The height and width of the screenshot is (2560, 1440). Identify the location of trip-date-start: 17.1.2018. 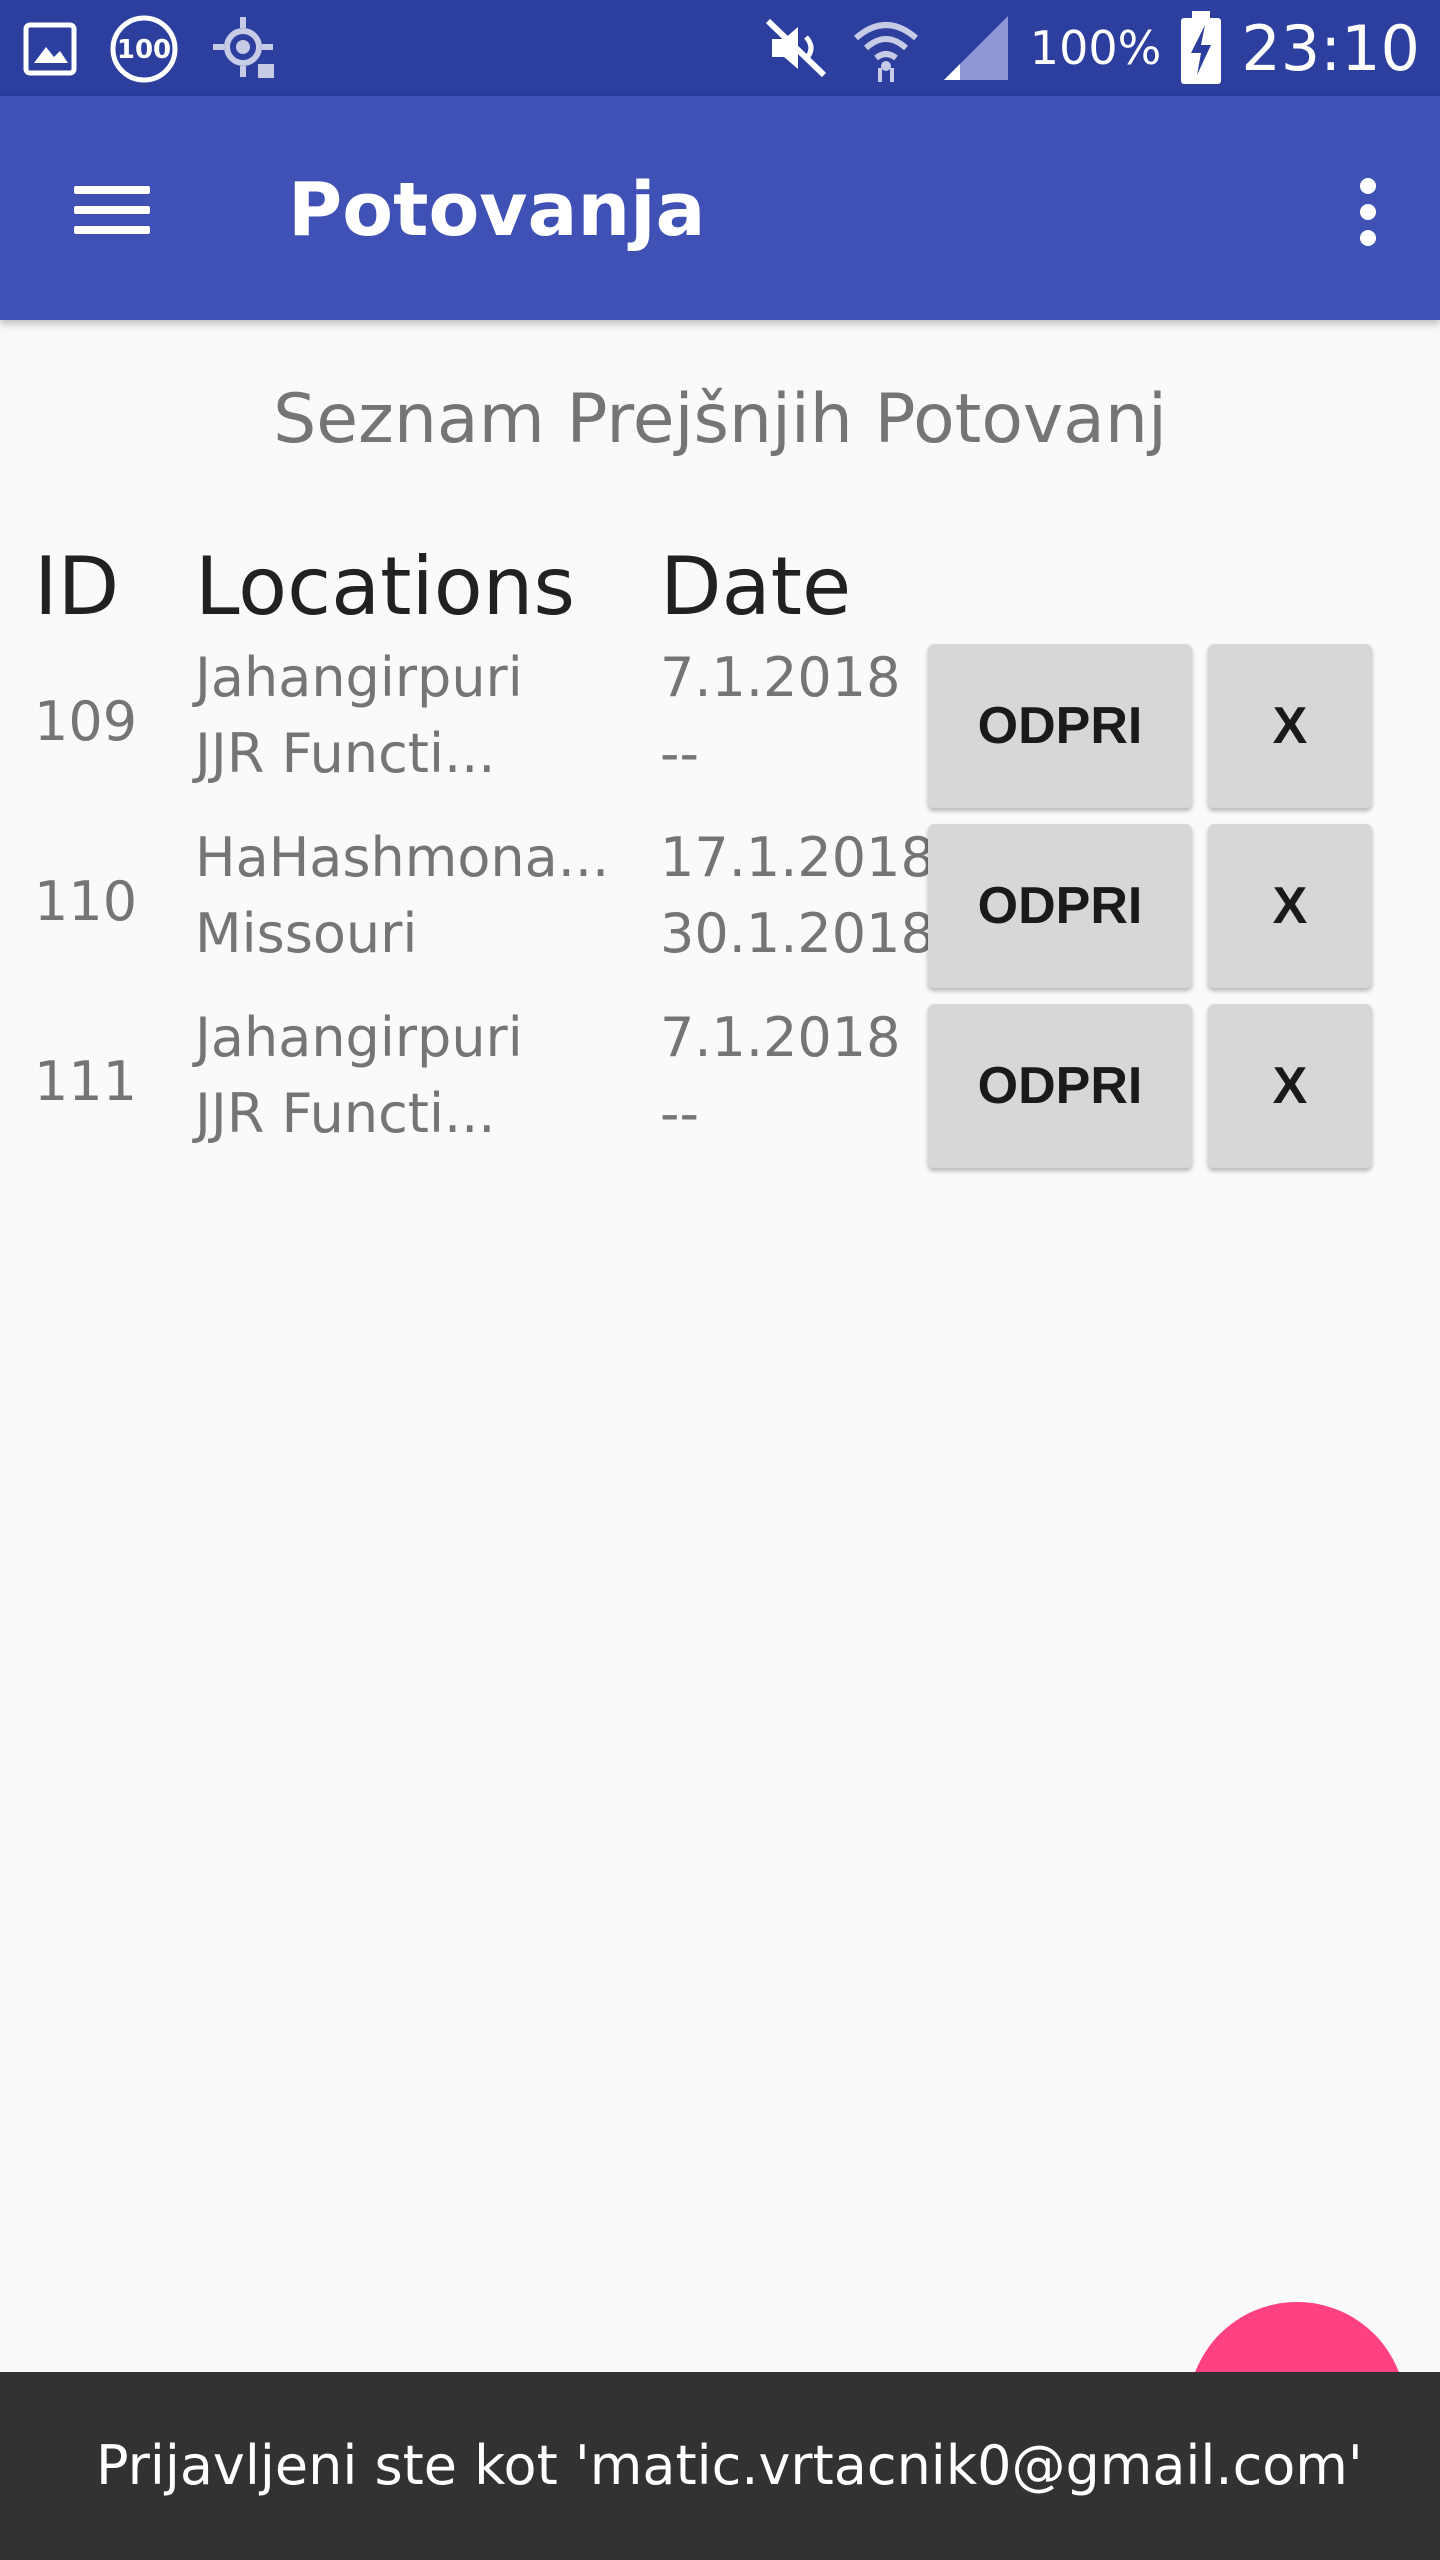
(797, 857).